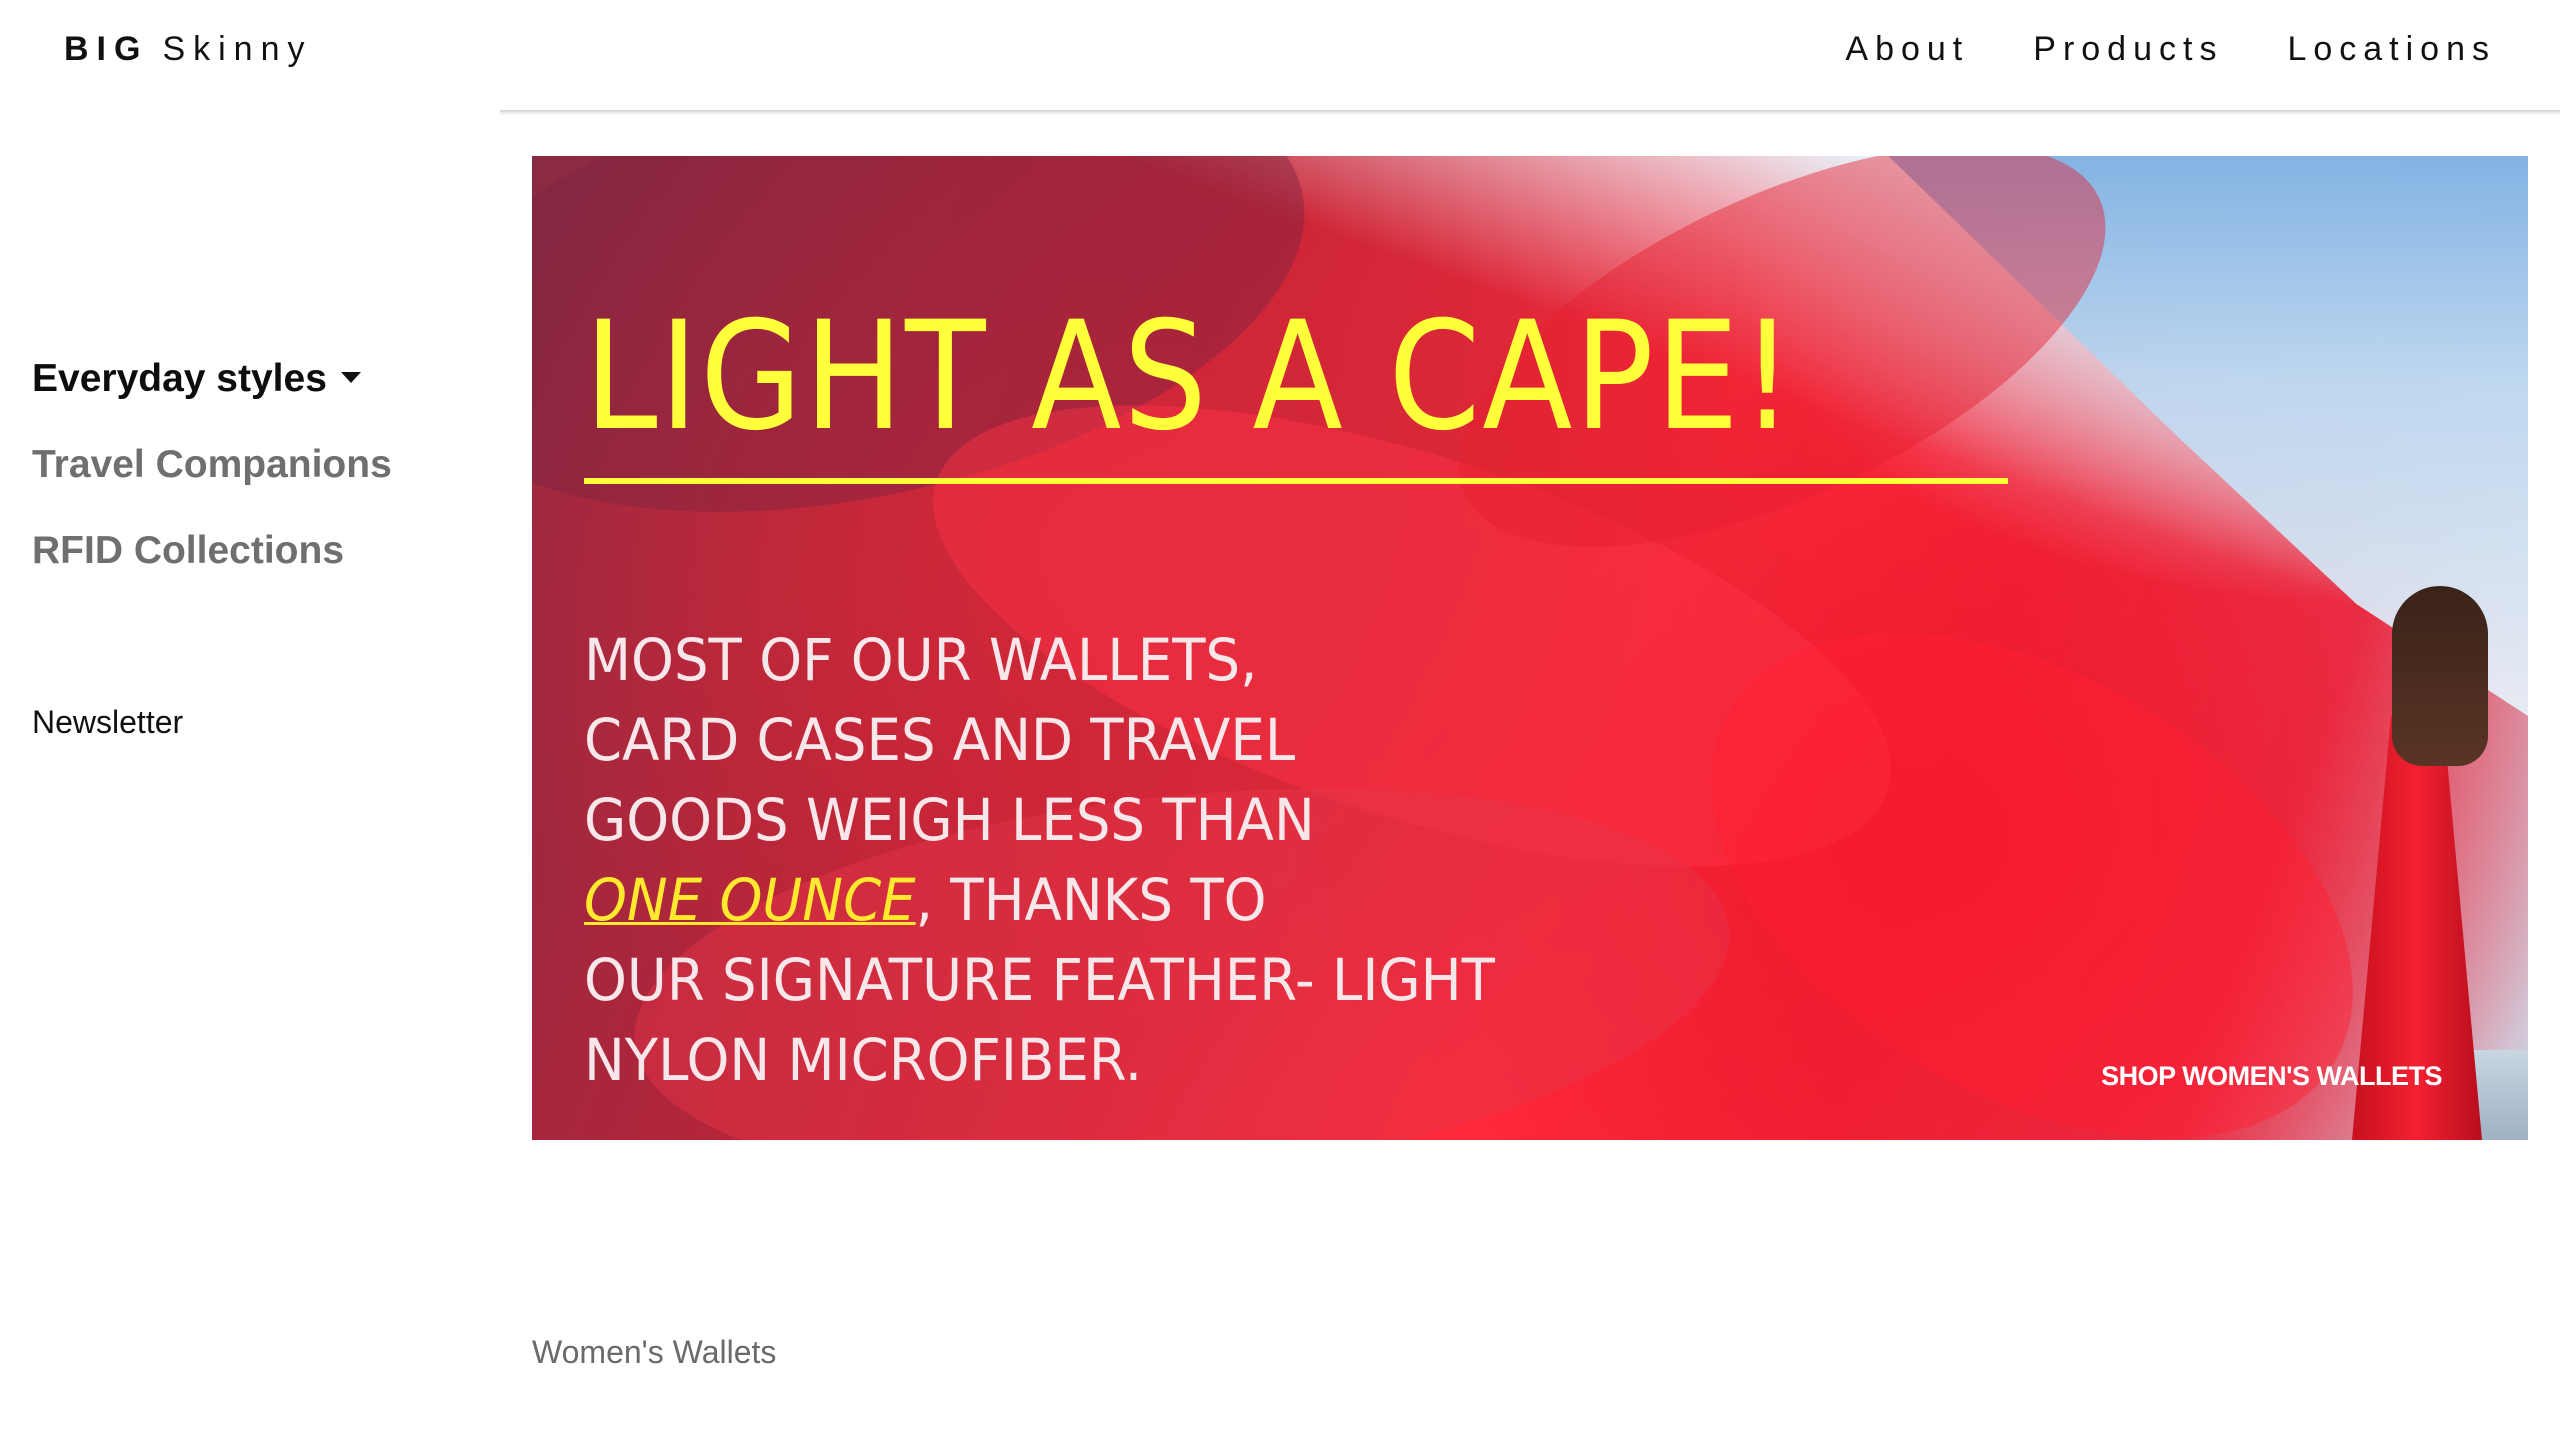 The height and width of the screenshot is (1438, 2560). I want to click on hero-body-line: NYLON MICROFIBER., so click(863, 1060).